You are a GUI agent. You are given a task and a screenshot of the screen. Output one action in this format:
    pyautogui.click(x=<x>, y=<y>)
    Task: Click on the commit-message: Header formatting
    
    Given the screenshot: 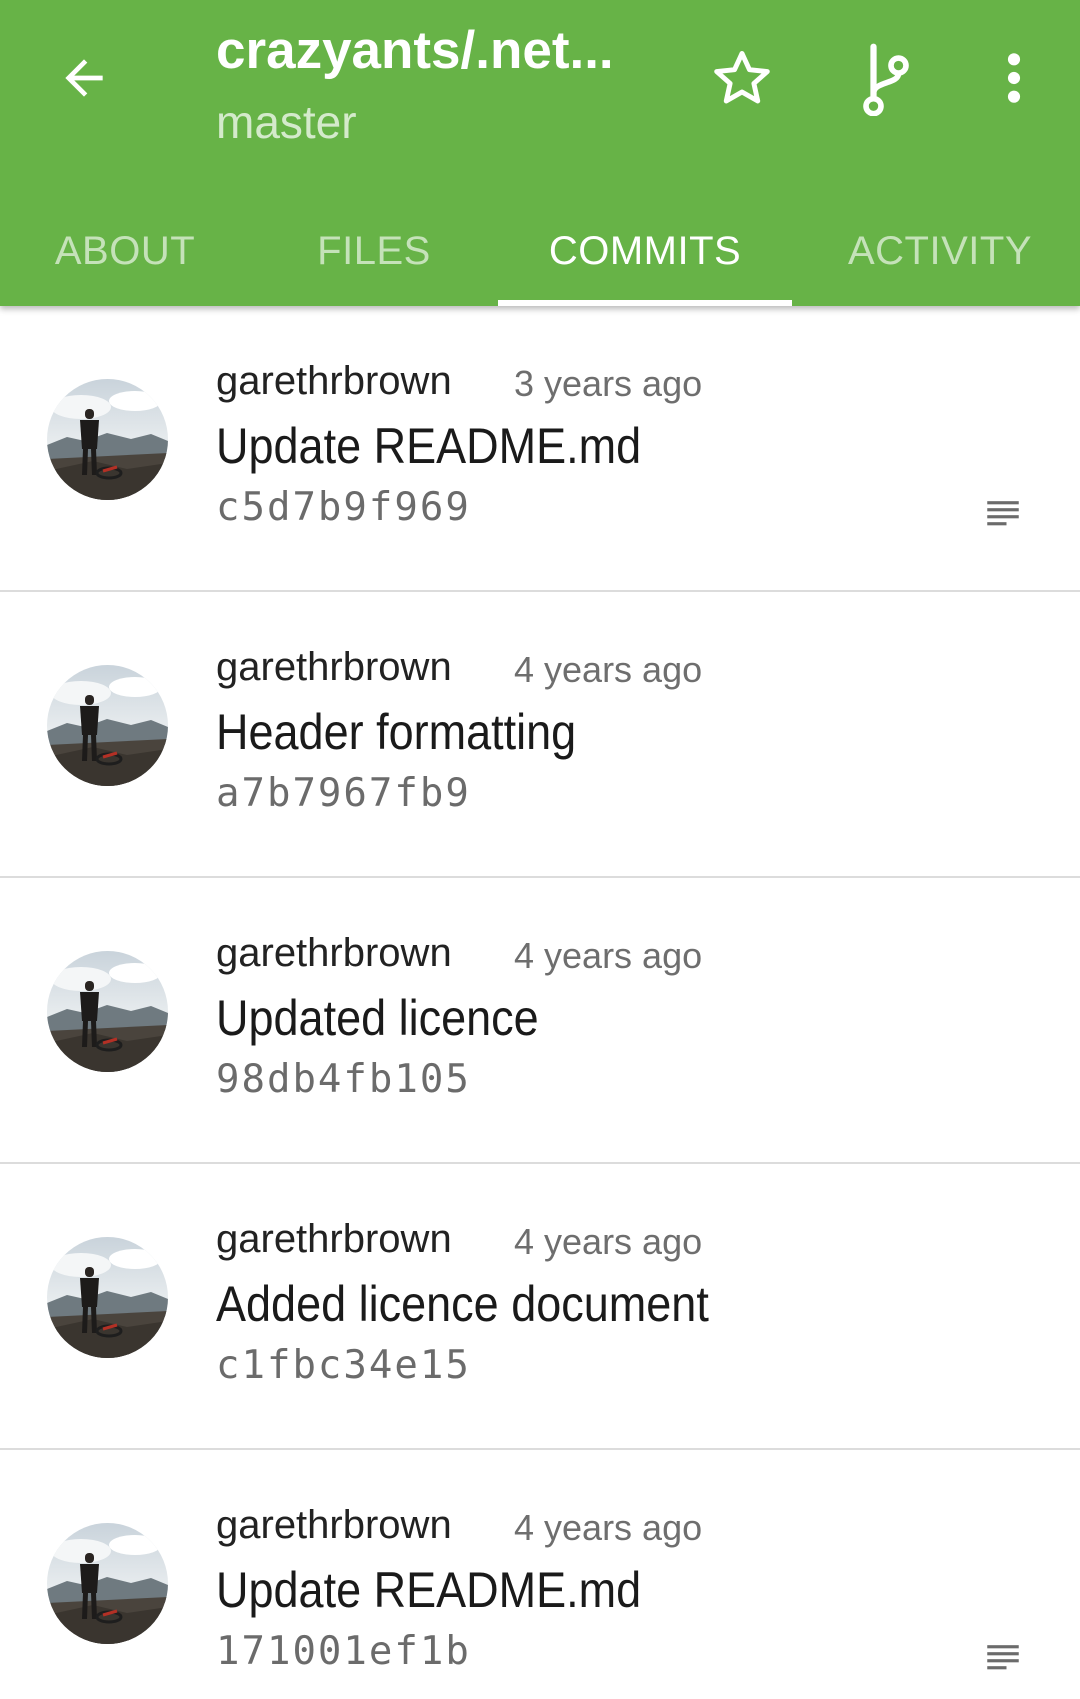 What is the action you would take?
    pyautogui.click(x=396, y=732)
    